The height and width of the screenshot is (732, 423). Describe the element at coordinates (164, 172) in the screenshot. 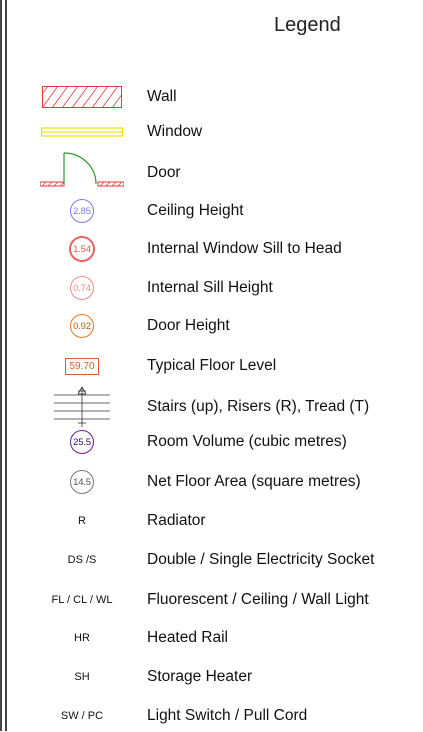

I see `legend-label: Door` at that location.